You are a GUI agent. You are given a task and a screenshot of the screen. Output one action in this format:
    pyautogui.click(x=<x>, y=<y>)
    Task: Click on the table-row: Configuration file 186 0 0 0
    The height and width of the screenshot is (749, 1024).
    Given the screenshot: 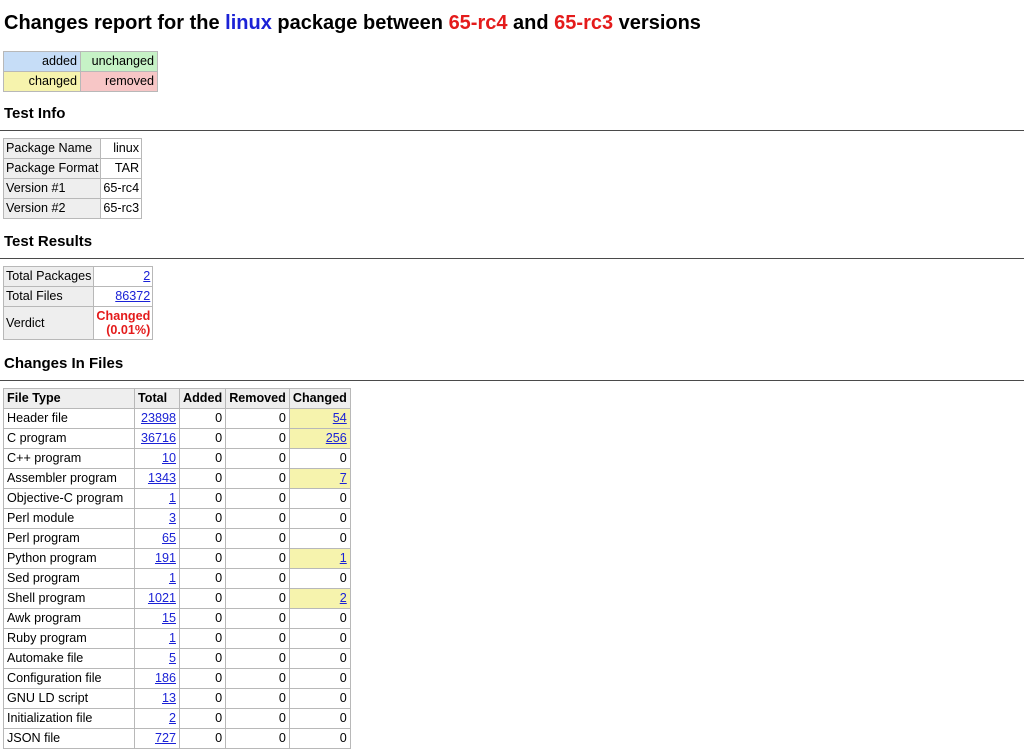 What is the action you would take?
    pyautogui.click(x=177, y=678)
    